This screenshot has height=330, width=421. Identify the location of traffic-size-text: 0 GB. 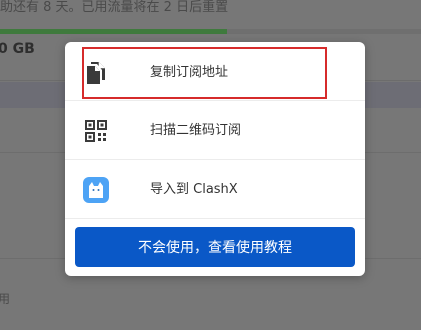
(17, 49).